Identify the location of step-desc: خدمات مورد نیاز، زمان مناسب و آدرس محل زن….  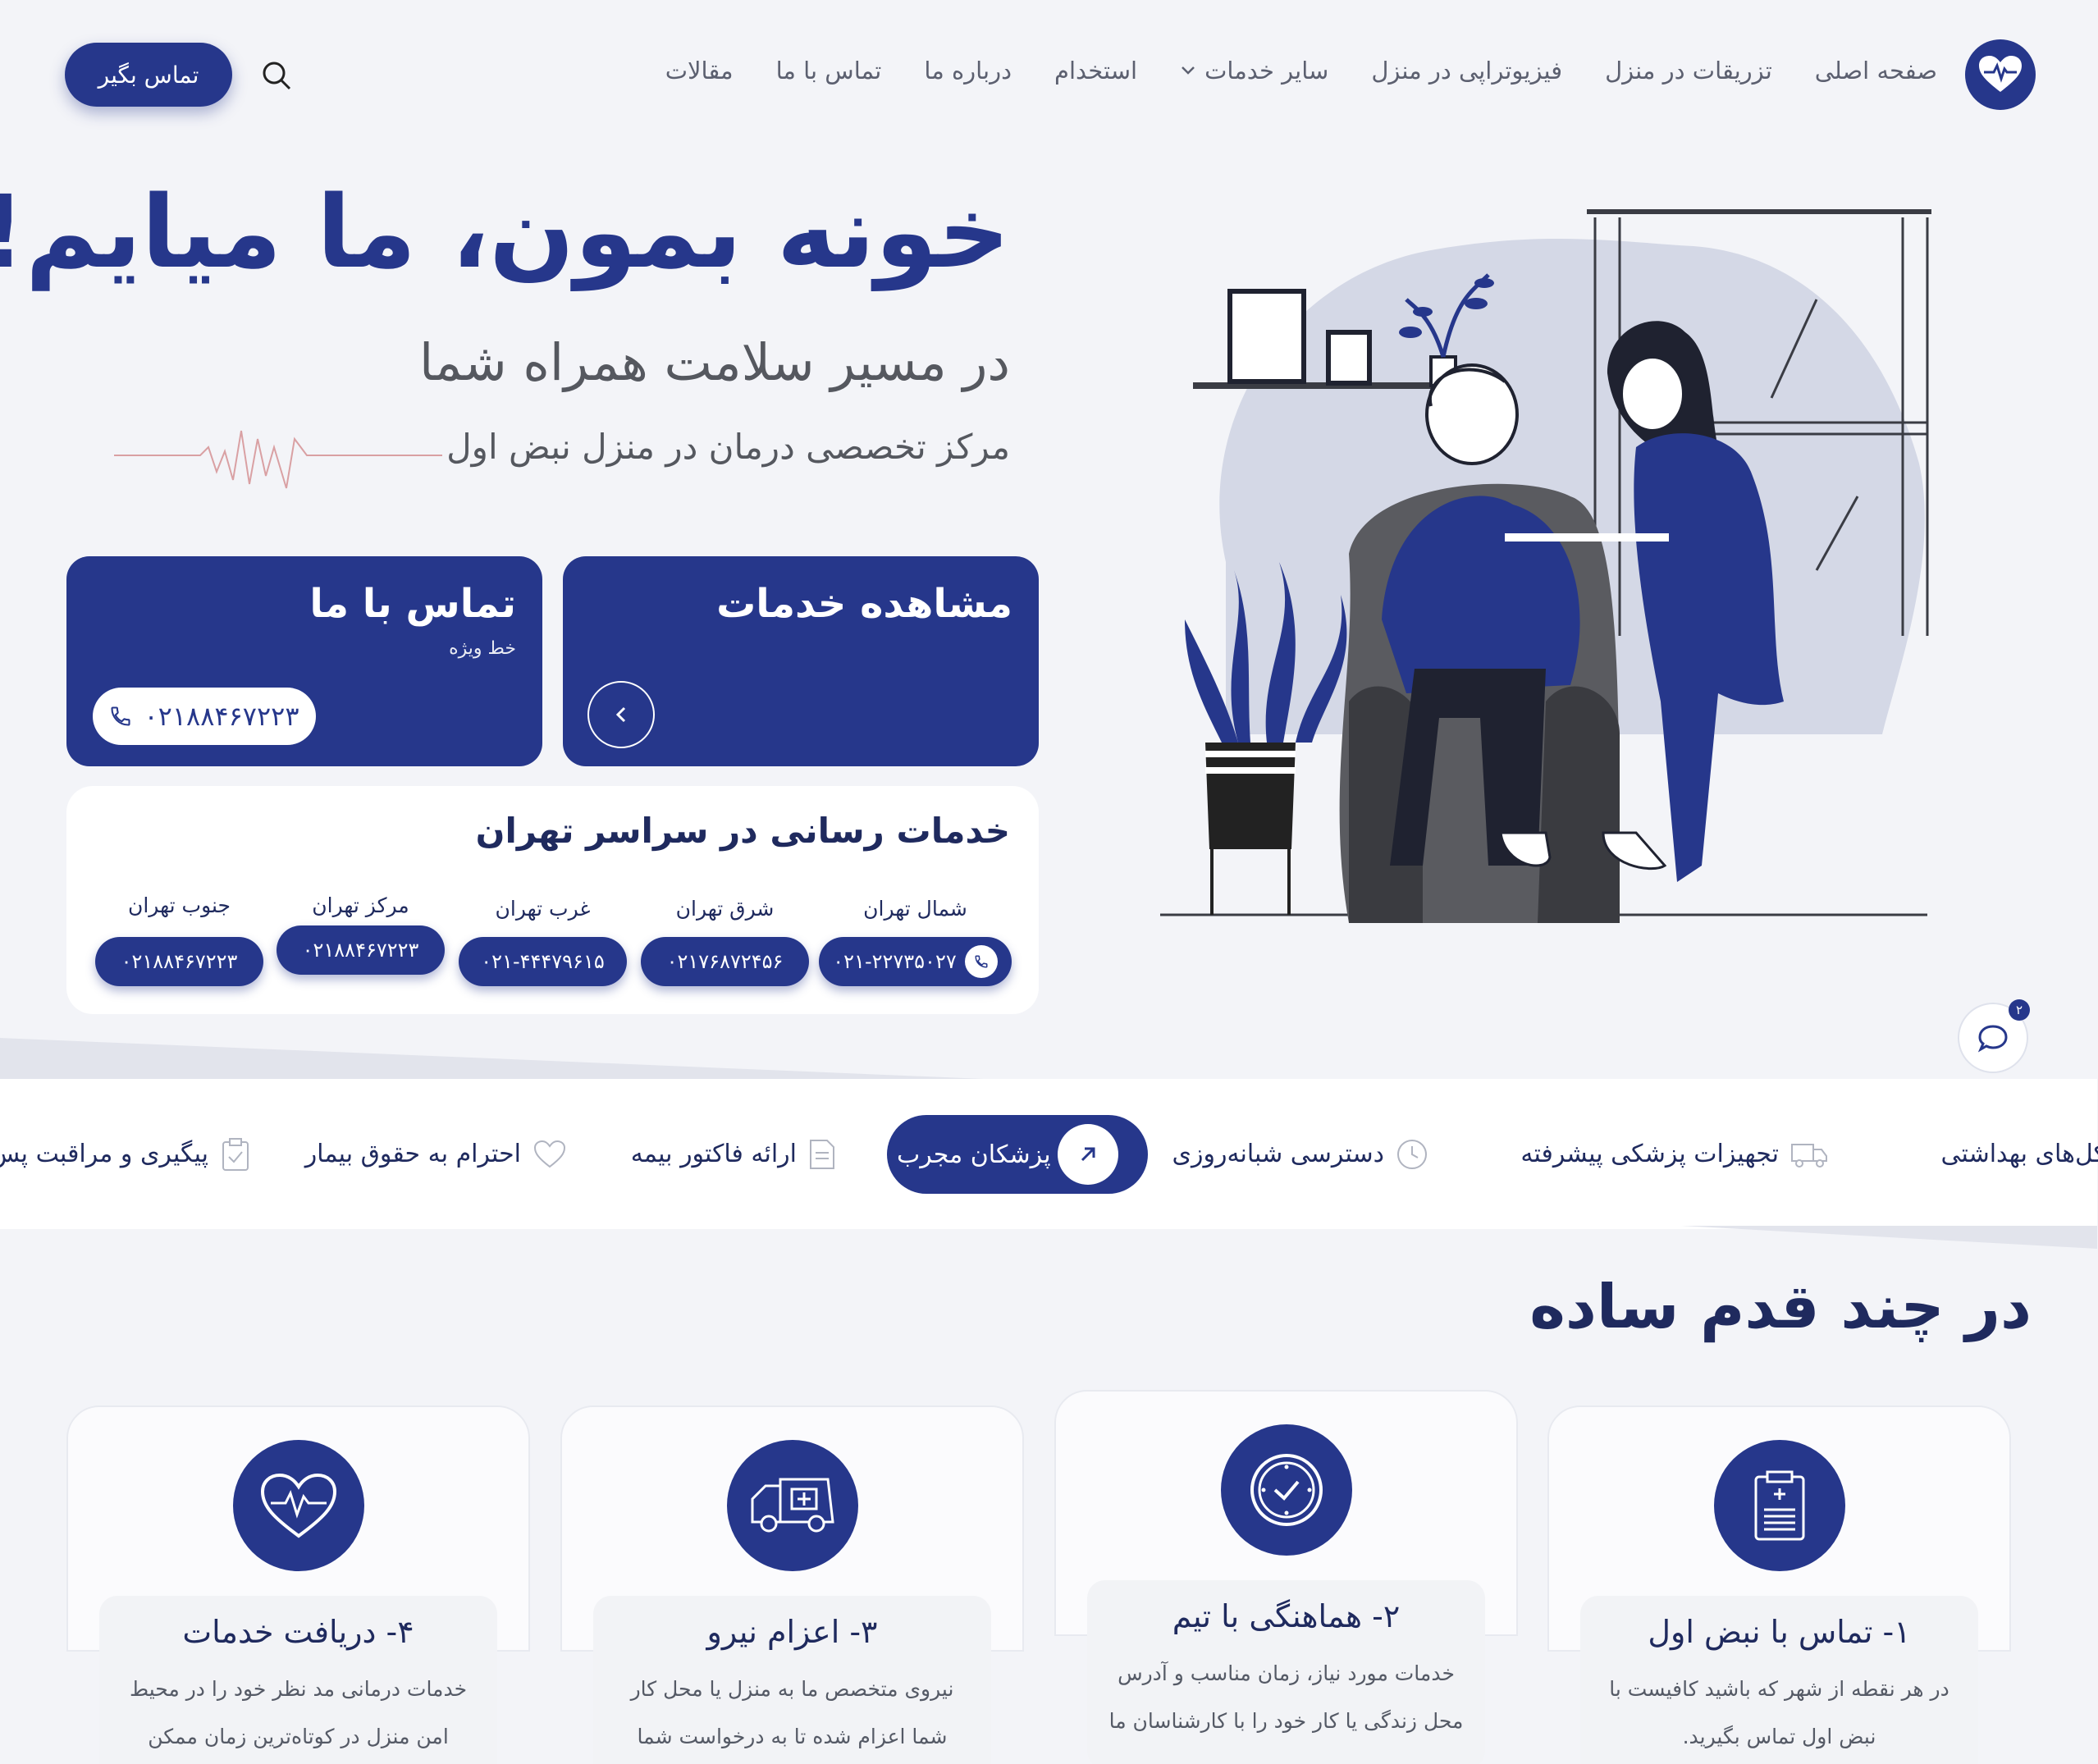
(1287, 1697).